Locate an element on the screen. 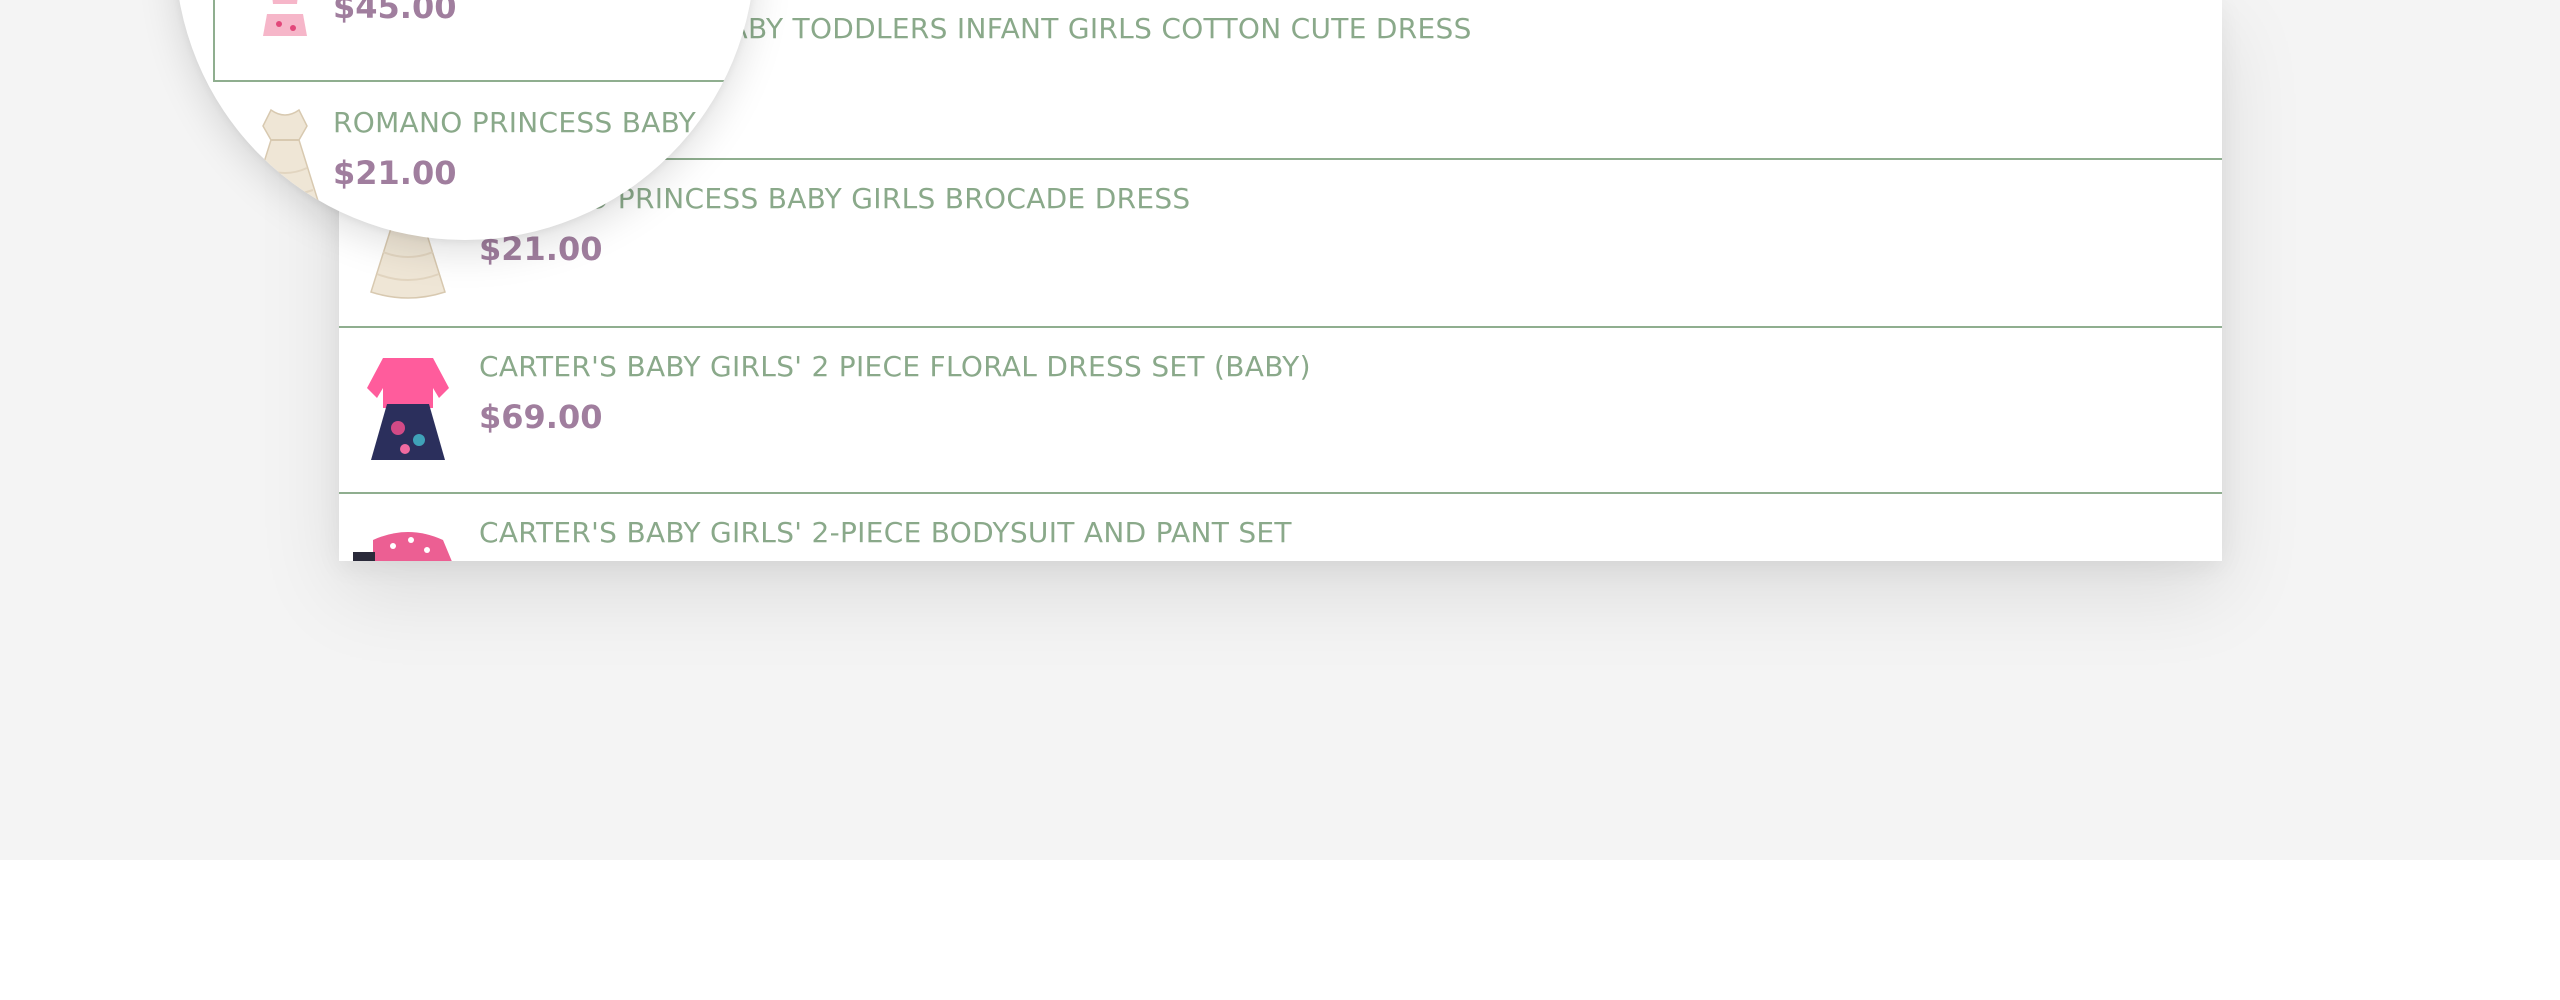 This screenshot has width=2560, height=1000. floral-outfit-thumbnail-icon is located at coordinates (285, 18).